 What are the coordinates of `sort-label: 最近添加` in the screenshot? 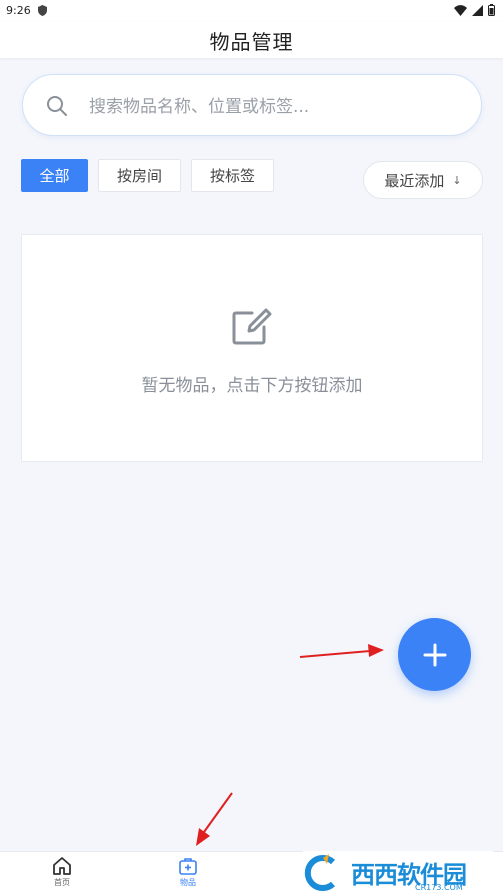 It's located at (414, 180).